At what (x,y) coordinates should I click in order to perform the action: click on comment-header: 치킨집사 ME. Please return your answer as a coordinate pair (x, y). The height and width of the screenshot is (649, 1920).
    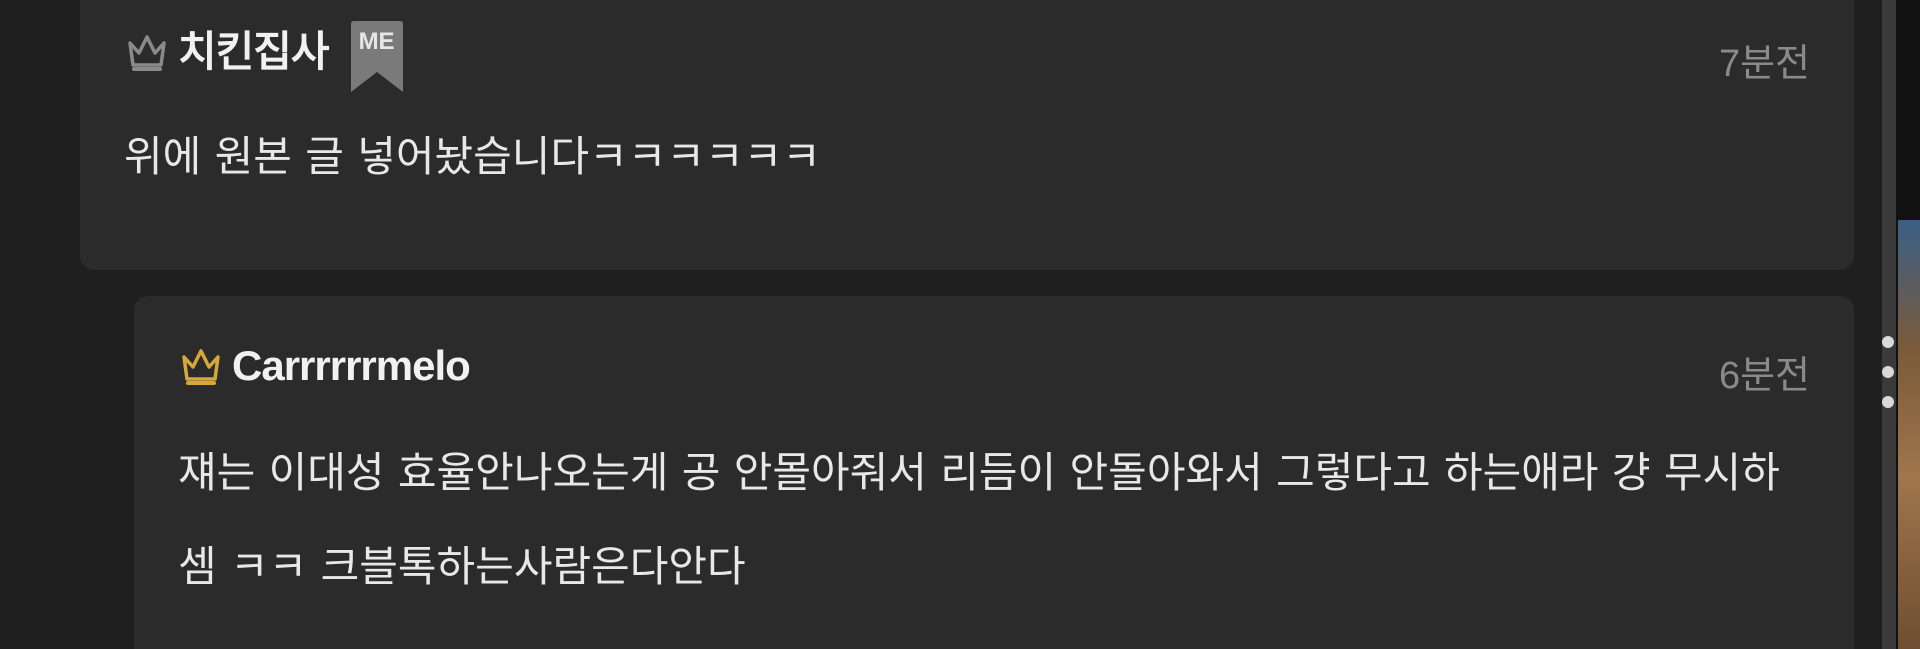
    Looking at the image, I should click on (264, 56).